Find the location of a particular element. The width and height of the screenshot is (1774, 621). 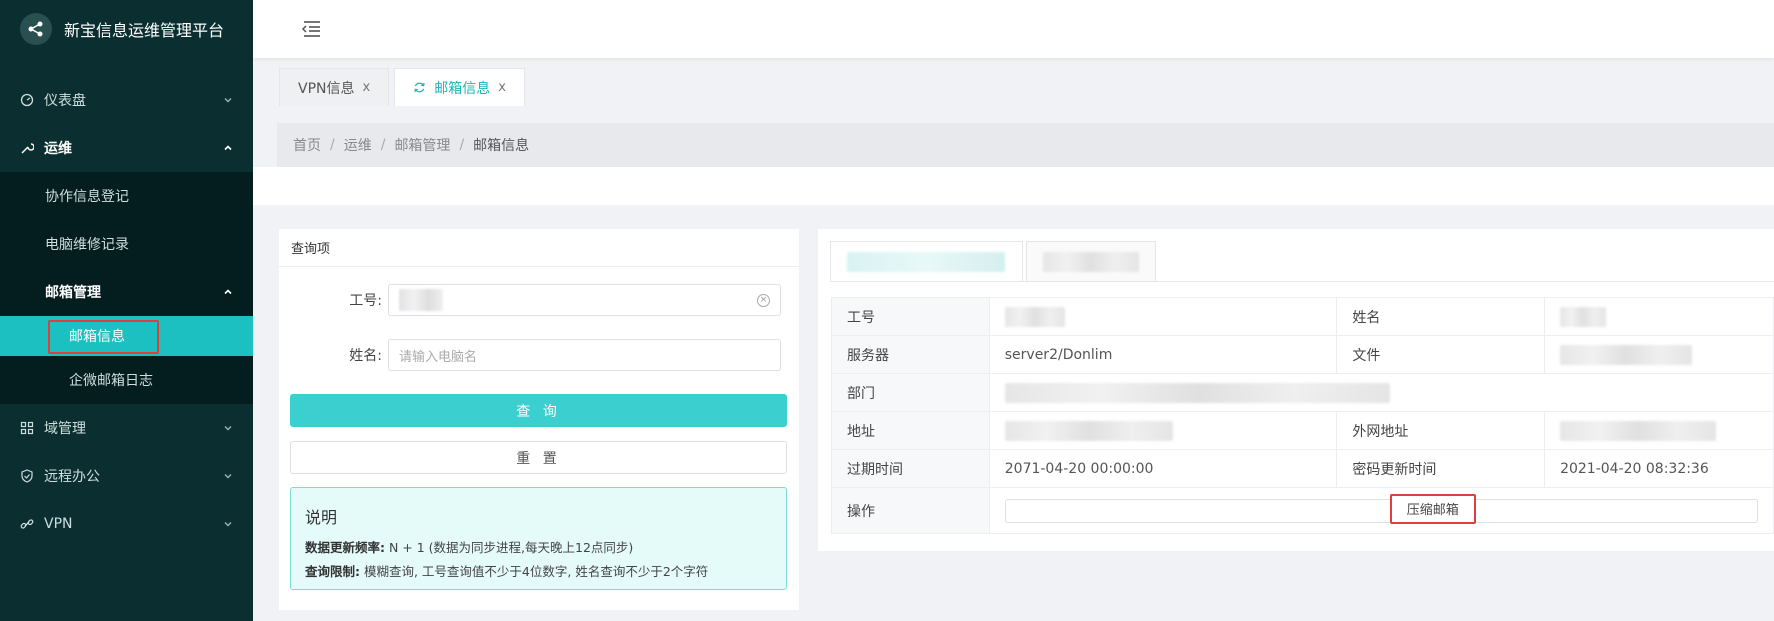

sidebar-item-collab-register: 协作信息登记 is located at coordinates (126, 196).